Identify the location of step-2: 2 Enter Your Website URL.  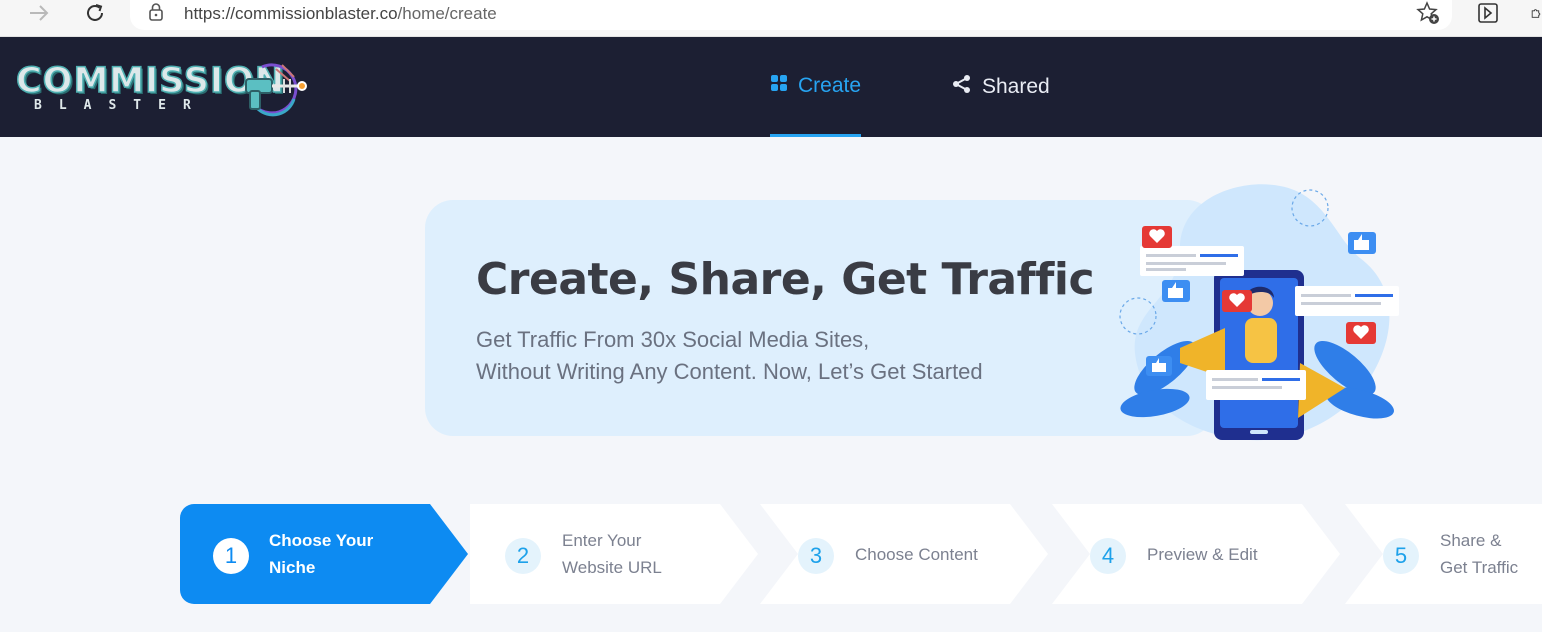
(620, 554).